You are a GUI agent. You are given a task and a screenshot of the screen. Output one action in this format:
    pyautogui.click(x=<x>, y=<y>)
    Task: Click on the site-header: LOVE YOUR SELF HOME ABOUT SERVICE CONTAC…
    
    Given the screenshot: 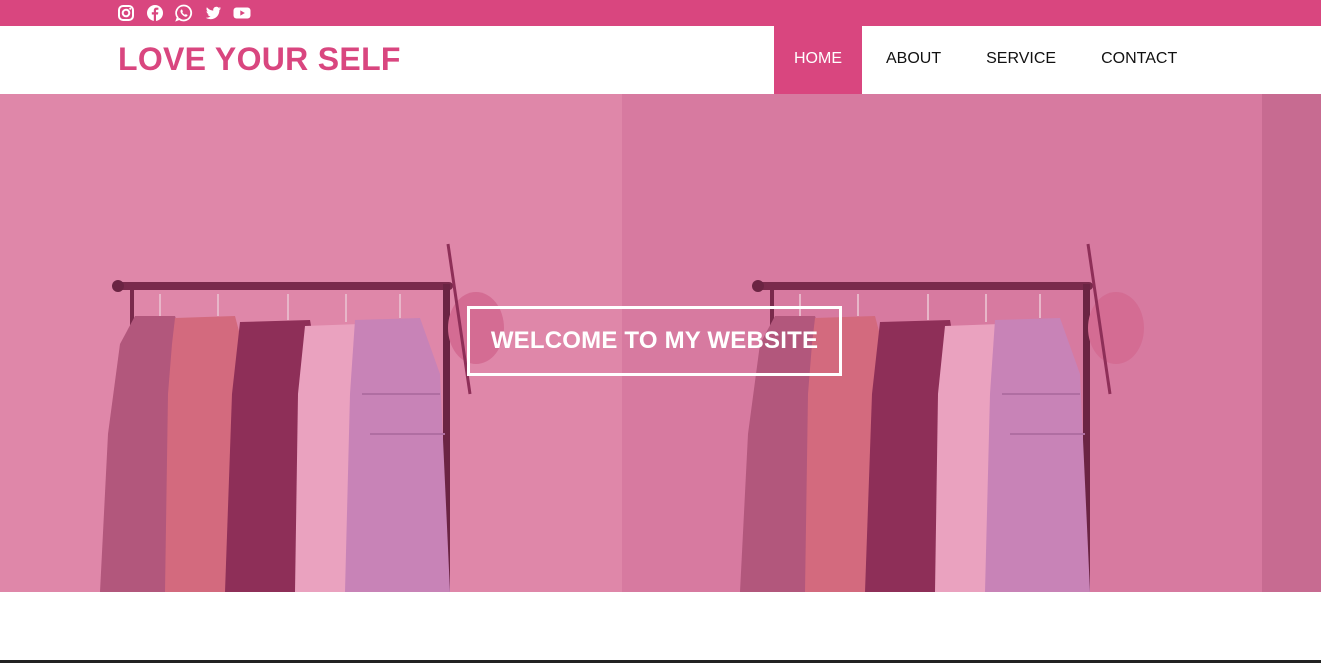 What is the action you would take?
    pyautogui.click(x=660, y=60)
    